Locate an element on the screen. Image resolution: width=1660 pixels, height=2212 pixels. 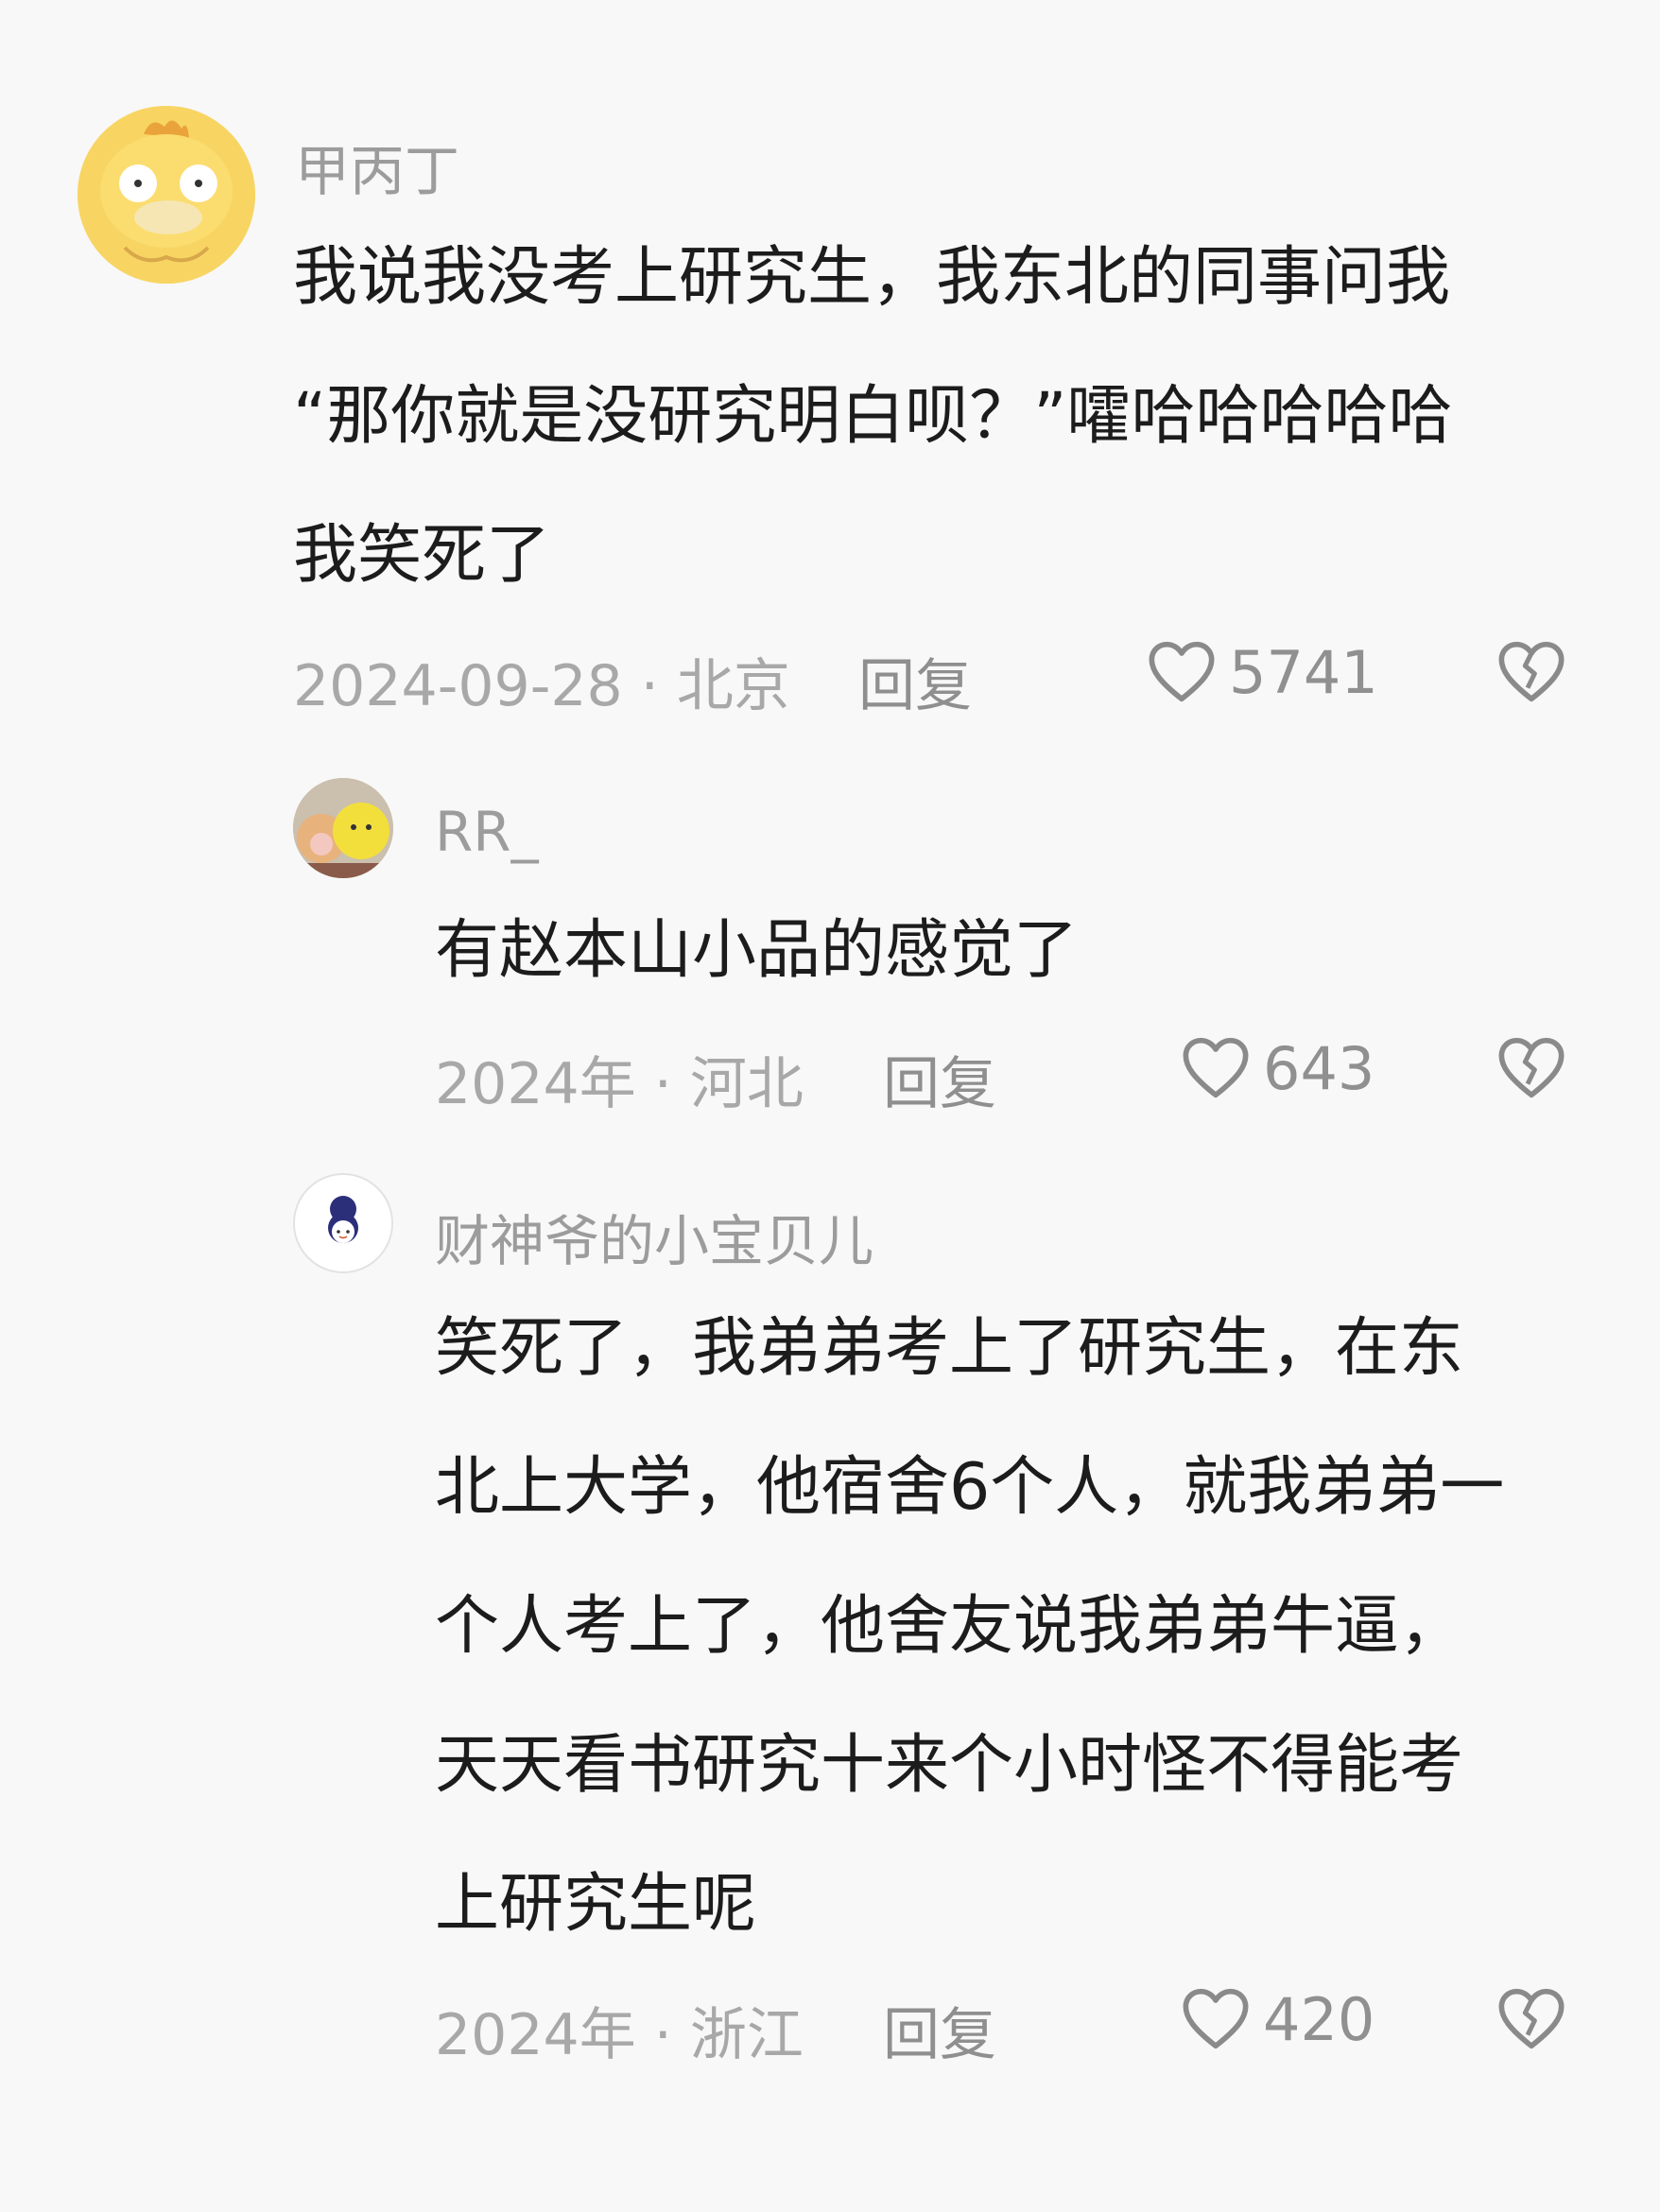
comment-meta: 2024年 · 河北 is located at coordinates (619, 1084).